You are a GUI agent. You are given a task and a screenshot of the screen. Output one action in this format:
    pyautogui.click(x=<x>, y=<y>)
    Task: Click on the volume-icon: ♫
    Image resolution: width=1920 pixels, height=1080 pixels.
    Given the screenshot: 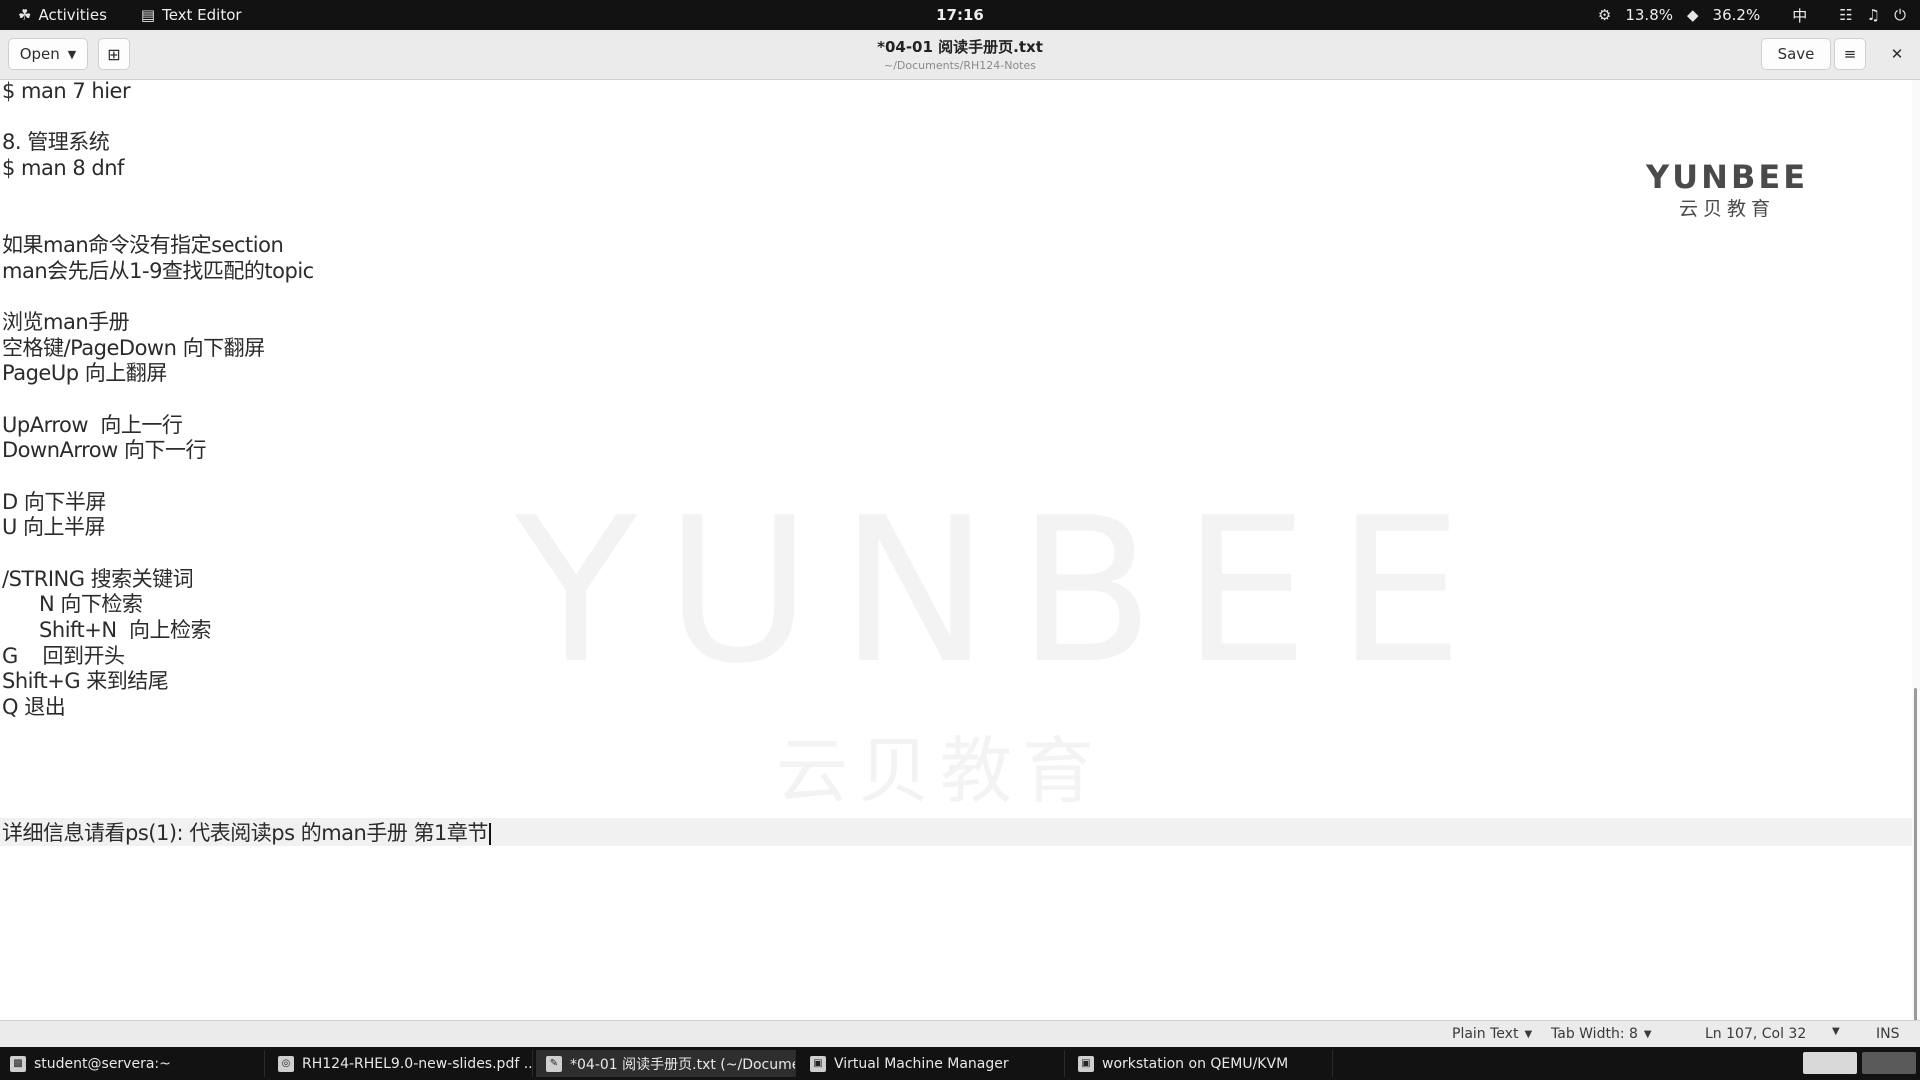 What is the action you would take?
    pyautogui.click(x=1873, y=15)
    